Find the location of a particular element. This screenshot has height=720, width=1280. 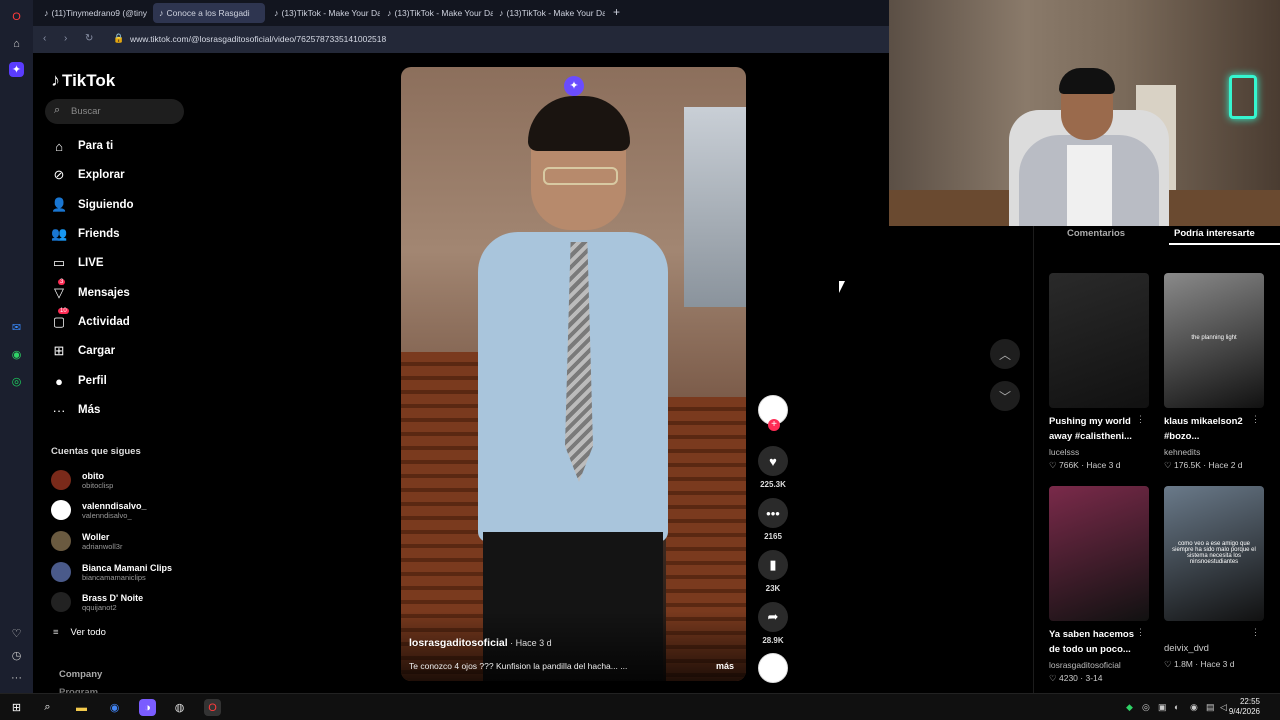

search-box: ⌕ is located at coordinates (114, 111).